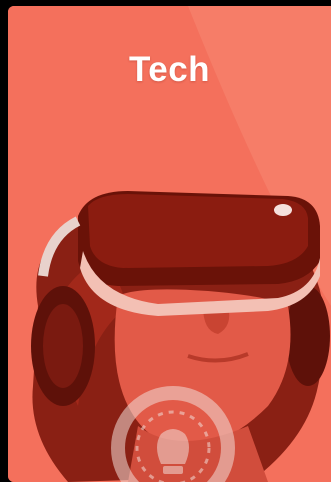  What do you see at coordinates (169, 69) in the screenshot?
I see `card-title: Tech` at bounding box center [169, 69].